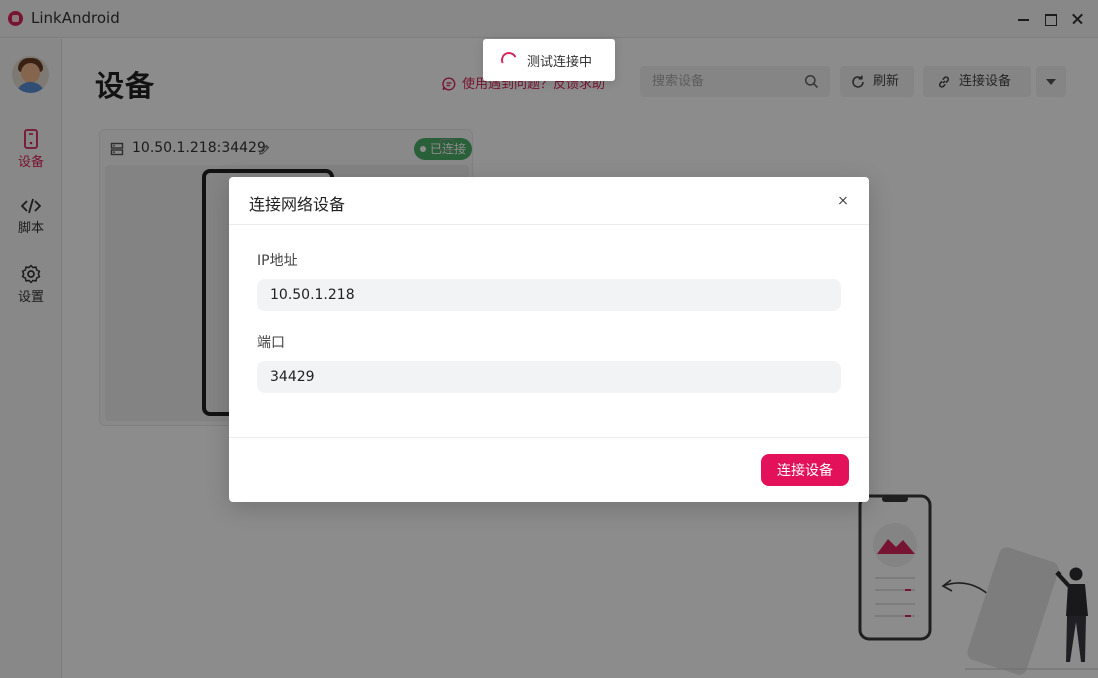  I want to click on port-field, so click(549, 377).